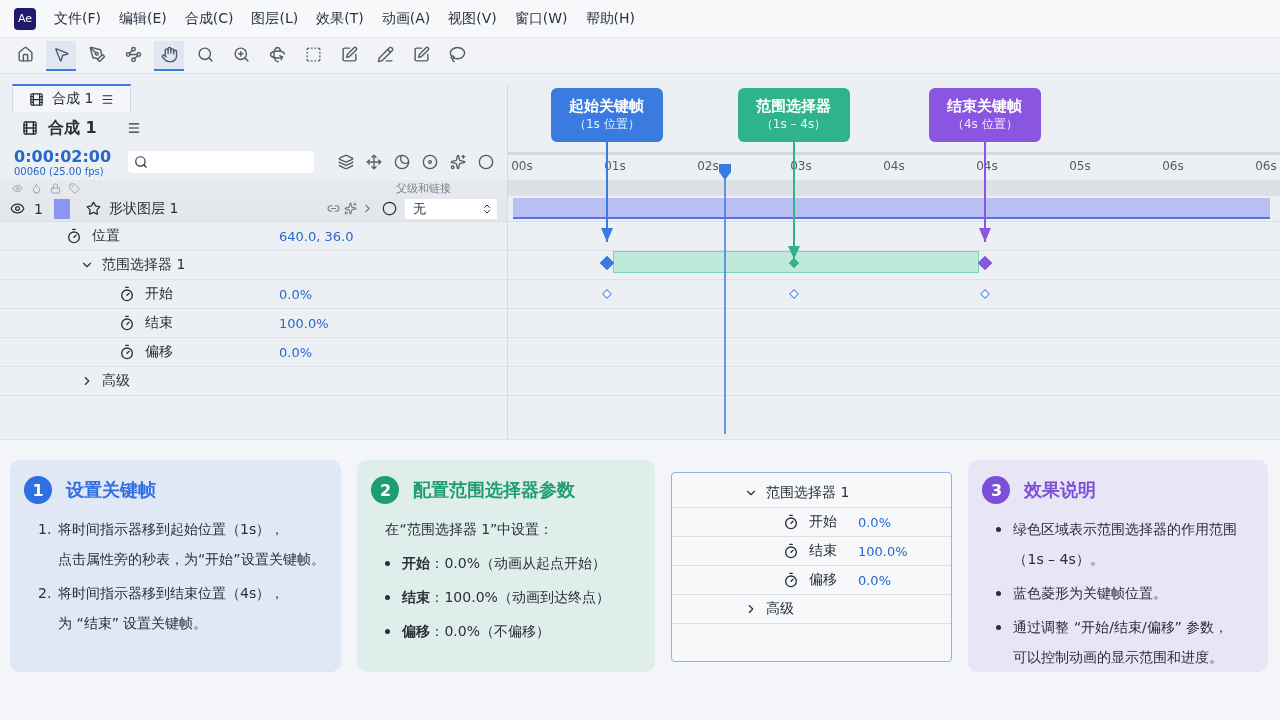 The width and height of the screenshot is (1280, 720). Describe the element at coordinates (72, 128) in the screenshot. I see `composition-name: 合成 1` at that location.